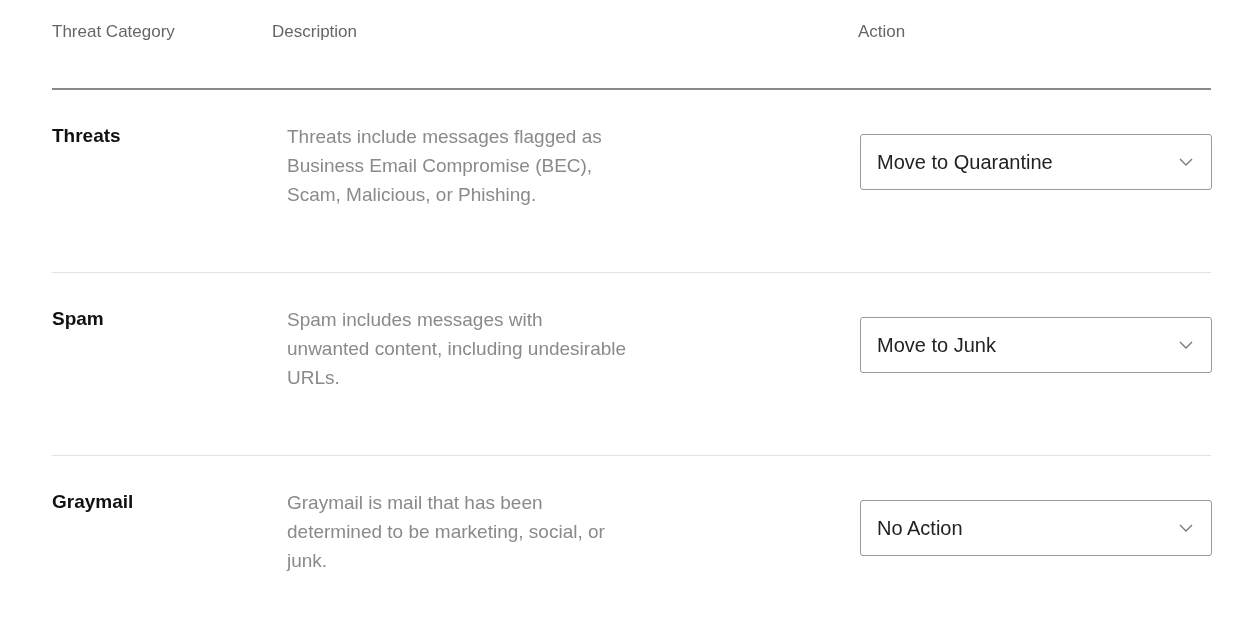 The image size is (1233, 633). What do you see at coordinates (444, 166) in the screenshot?
I see `category-description: Threats include messages flagged as Business Email Compromise (BEC), Scam, Malicious, or Phishing.` at bounding box center [444, 166].